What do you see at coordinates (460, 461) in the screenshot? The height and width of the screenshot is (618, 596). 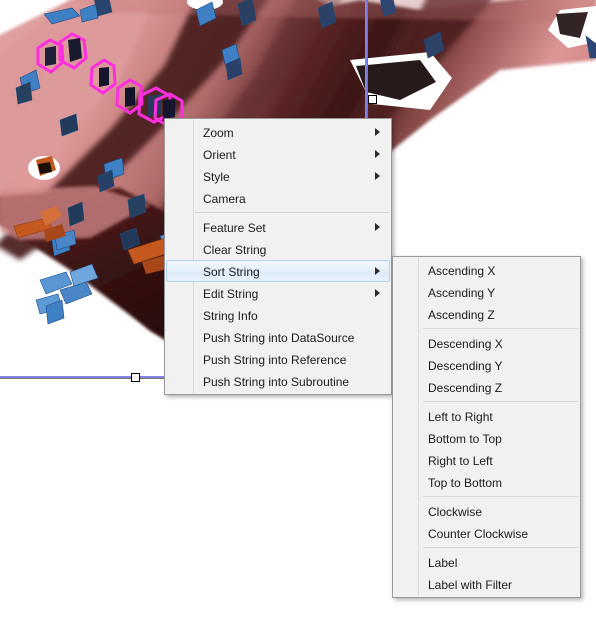 I see `submenu-item-label: Right to Left` at bounding box center [460, 461].